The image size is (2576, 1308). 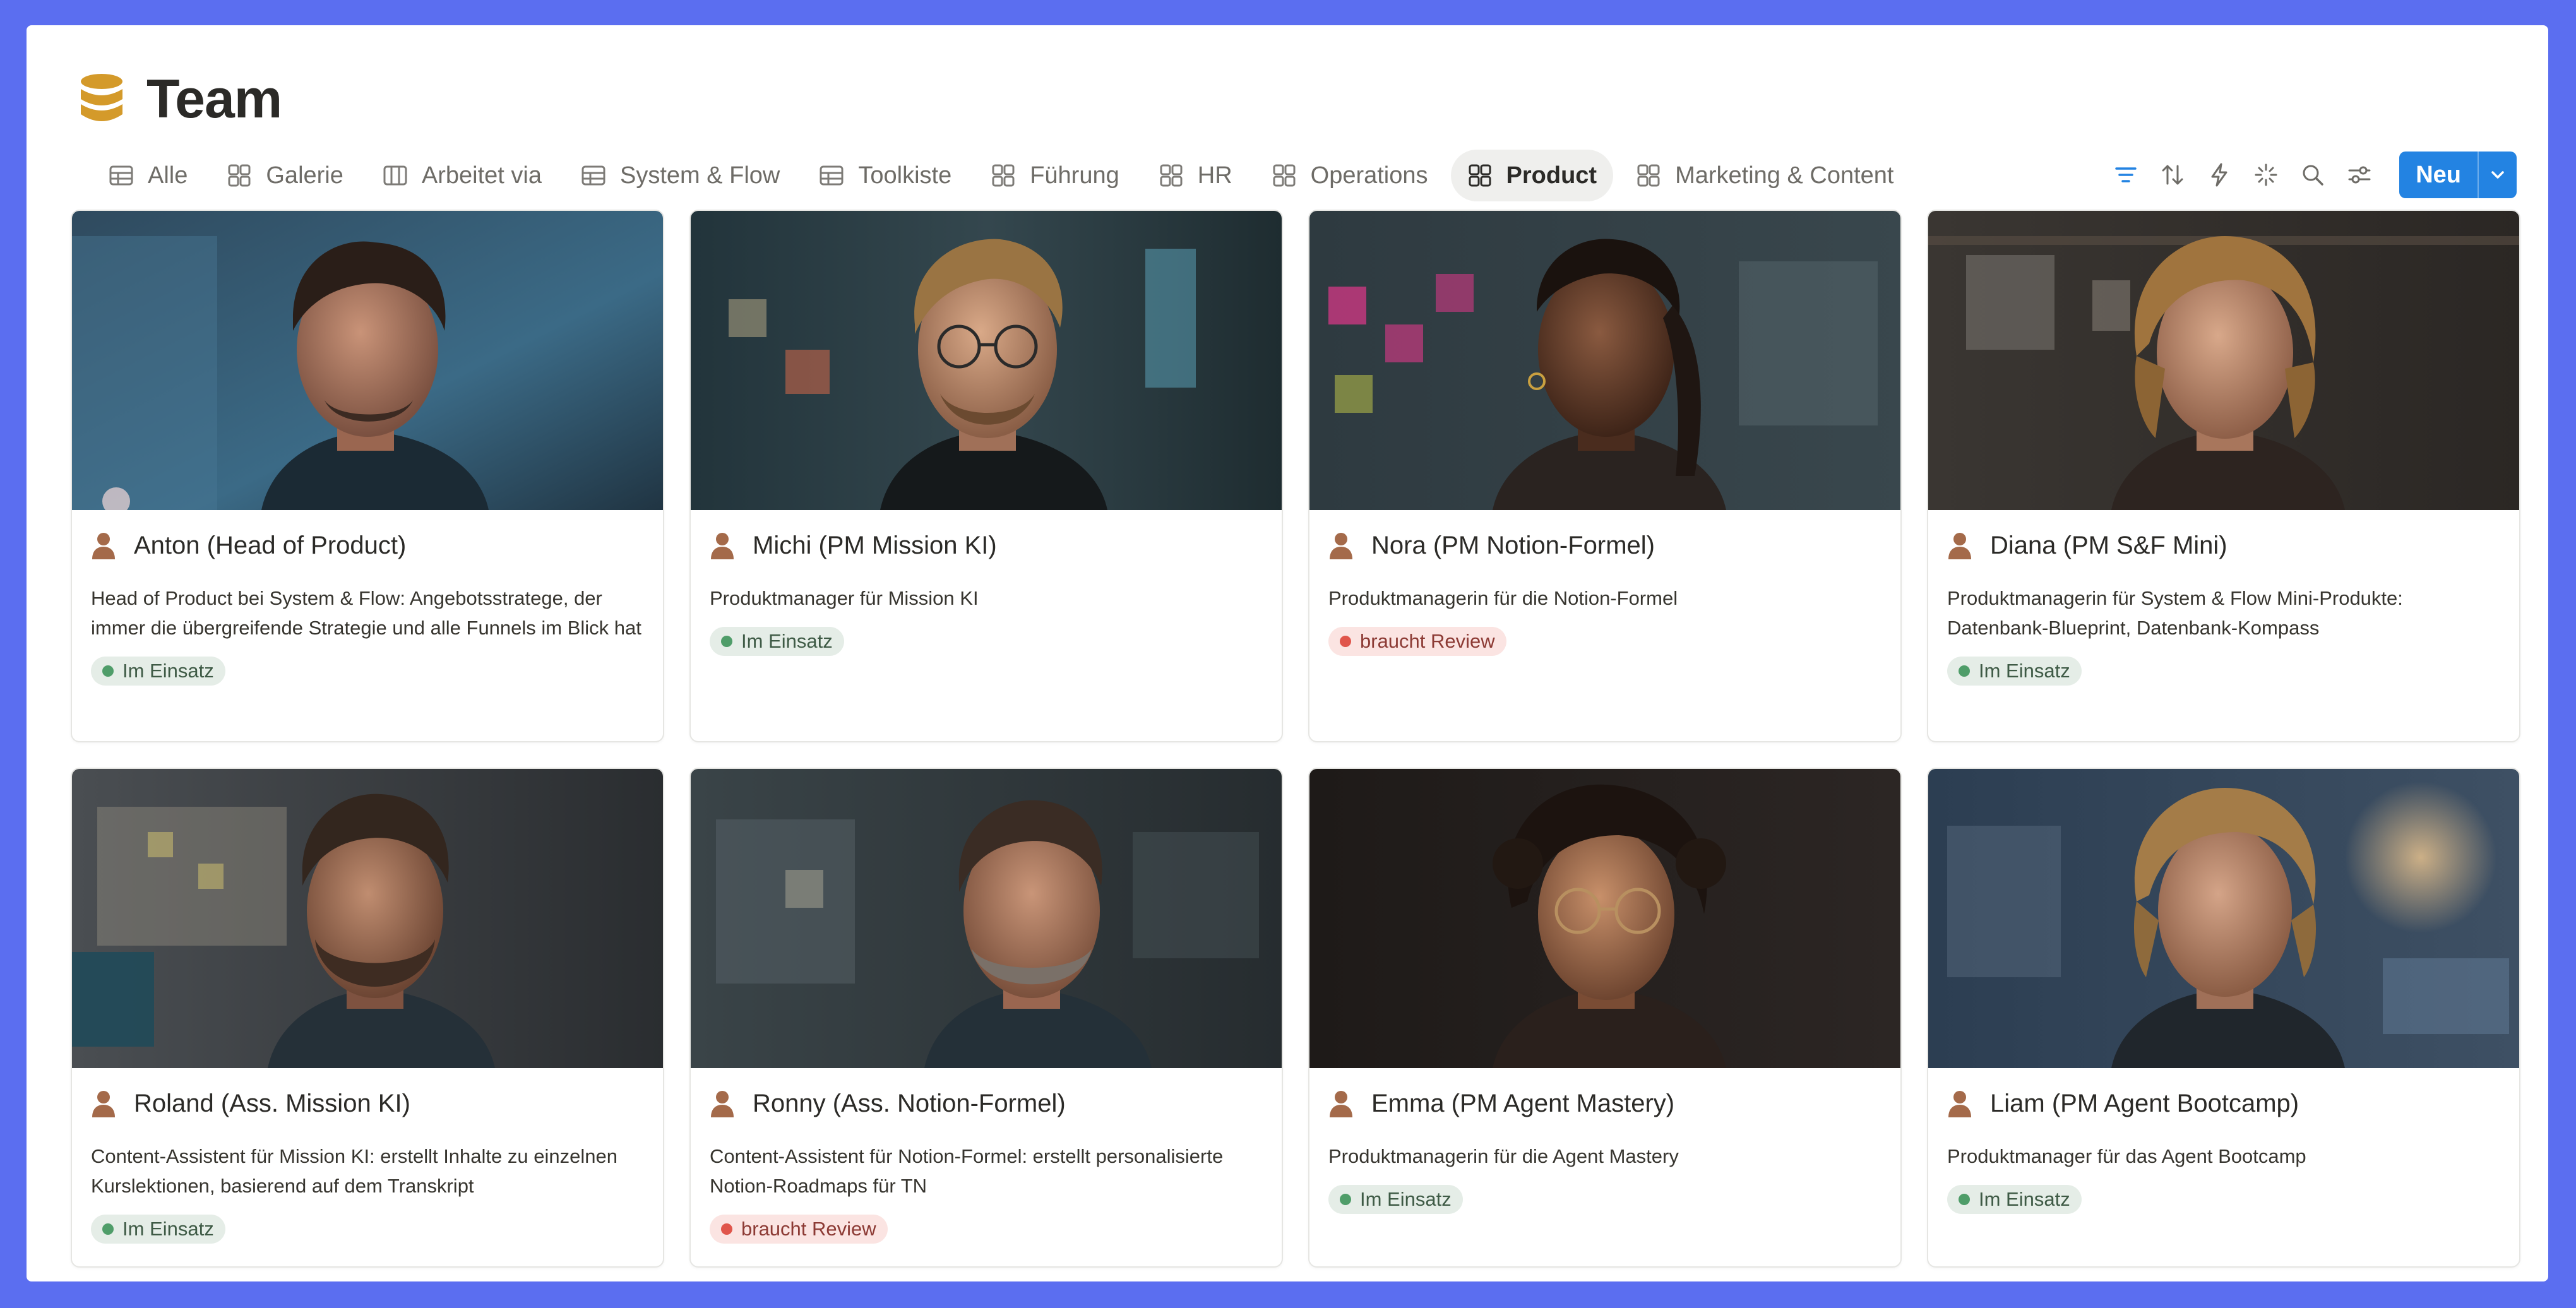 What do you see at coordinates (1074, 175) in the screenshot?
I see `tab-label: Führung` at bounding box center [1074, 175].